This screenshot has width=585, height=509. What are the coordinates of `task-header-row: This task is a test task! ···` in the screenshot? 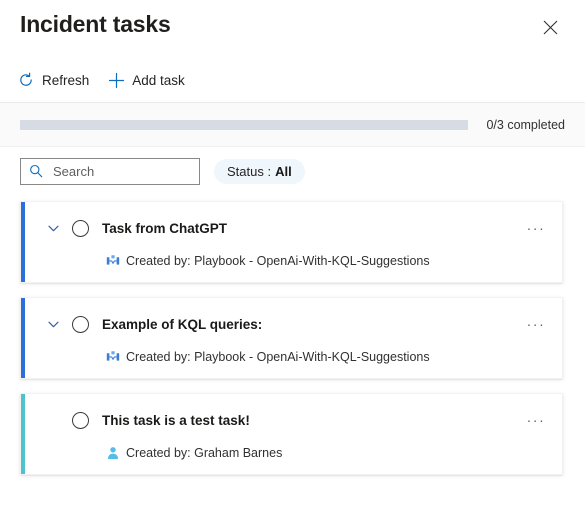 It's located at (291, 420).